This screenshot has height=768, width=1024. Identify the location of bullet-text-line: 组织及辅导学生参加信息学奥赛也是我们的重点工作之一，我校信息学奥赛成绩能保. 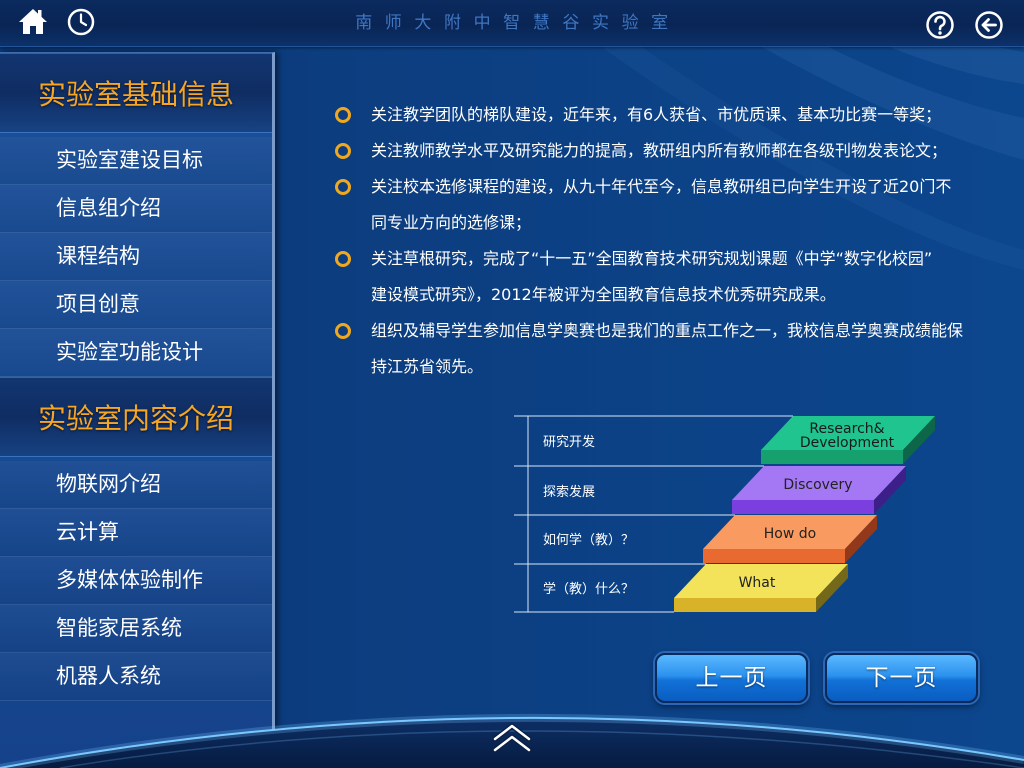
(667, 330).